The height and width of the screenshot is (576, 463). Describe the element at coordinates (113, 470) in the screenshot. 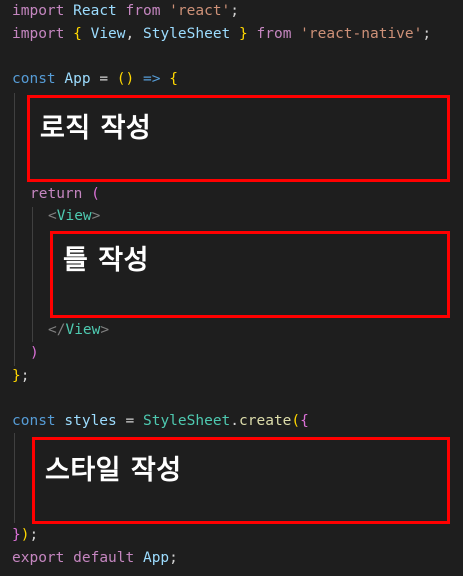

I see `style-annotation-label: 스타일 작성` at that location.